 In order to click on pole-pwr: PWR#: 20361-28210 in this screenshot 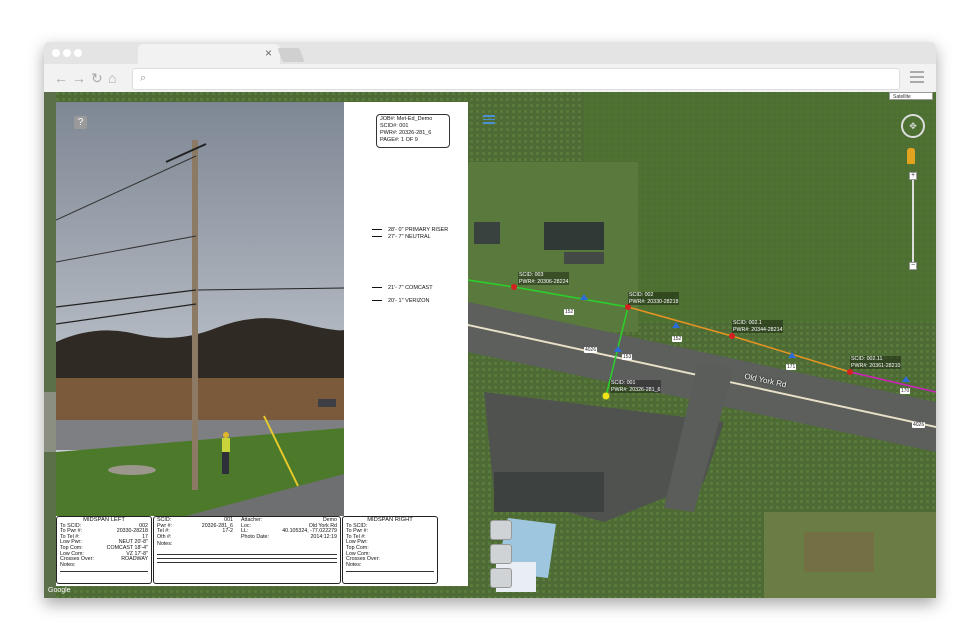, I will do `click(876, 365)`.